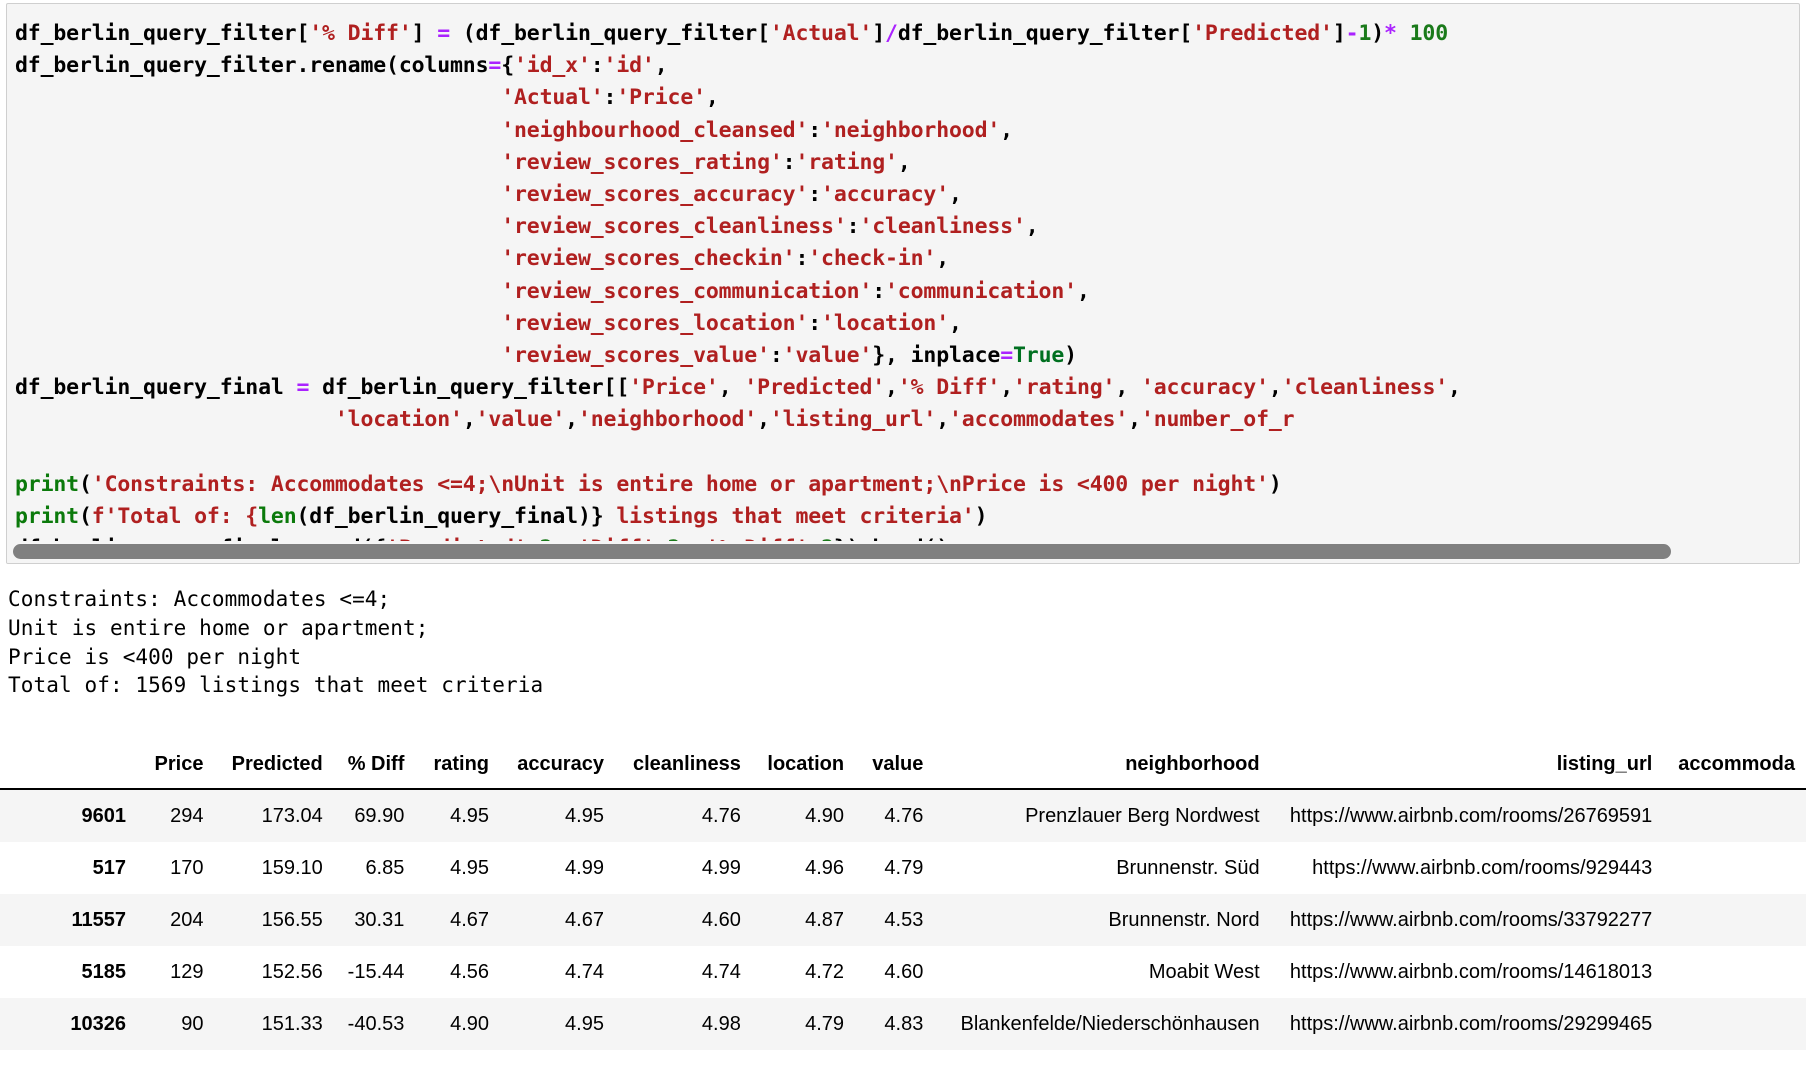  What do you see at coordinates (192, 1024) in the screenshot?
I see `cell-price: 90` at bounding box center [192, 1024].